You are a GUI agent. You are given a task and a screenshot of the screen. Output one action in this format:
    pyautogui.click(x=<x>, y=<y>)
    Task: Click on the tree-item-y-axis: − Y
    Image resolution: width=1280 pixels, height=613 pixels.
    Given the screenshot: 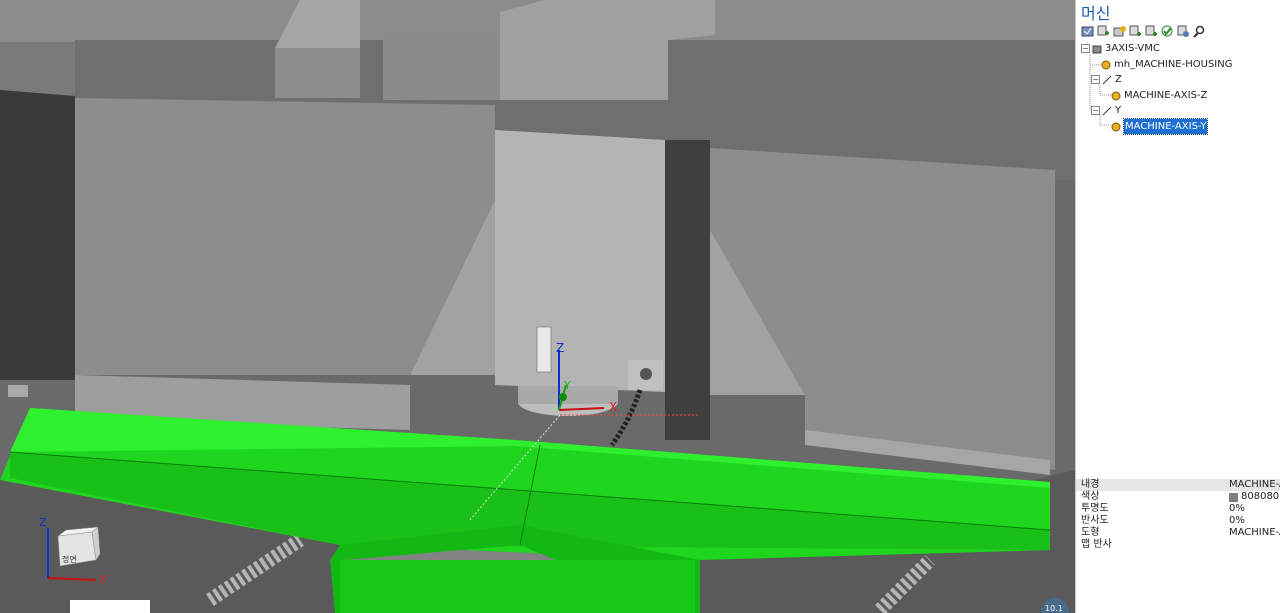 What is the action you would take?
    pyautogui.click(x=1106, y=110)
    